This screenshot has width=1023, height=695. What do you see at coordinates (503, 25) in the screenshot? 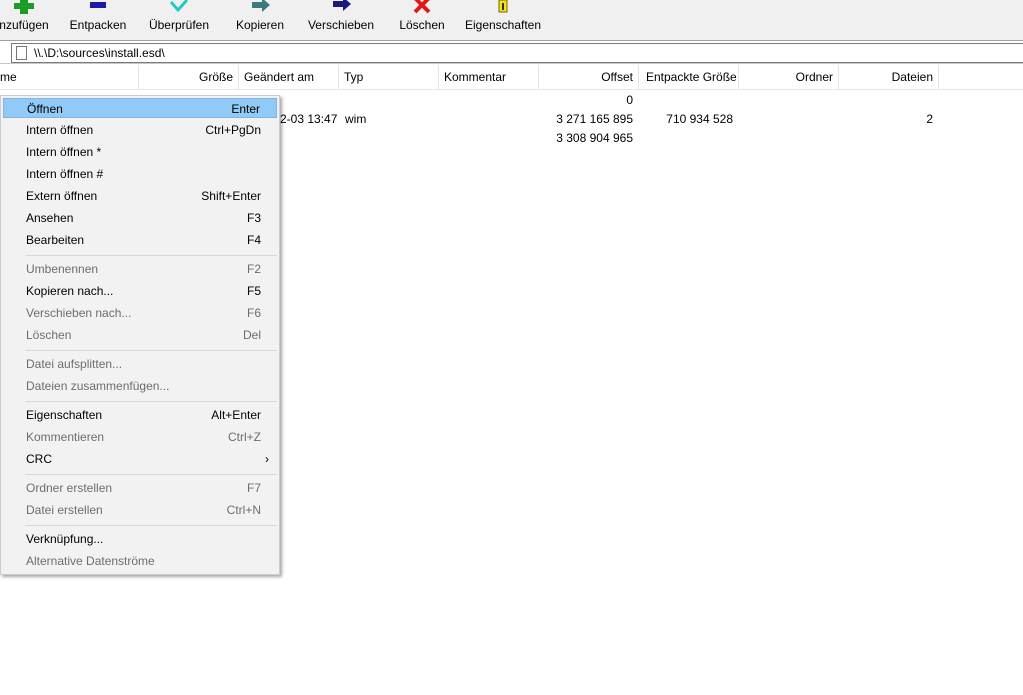
I see `properties-label: Eigenschaften` at bounding box center [503, 25].